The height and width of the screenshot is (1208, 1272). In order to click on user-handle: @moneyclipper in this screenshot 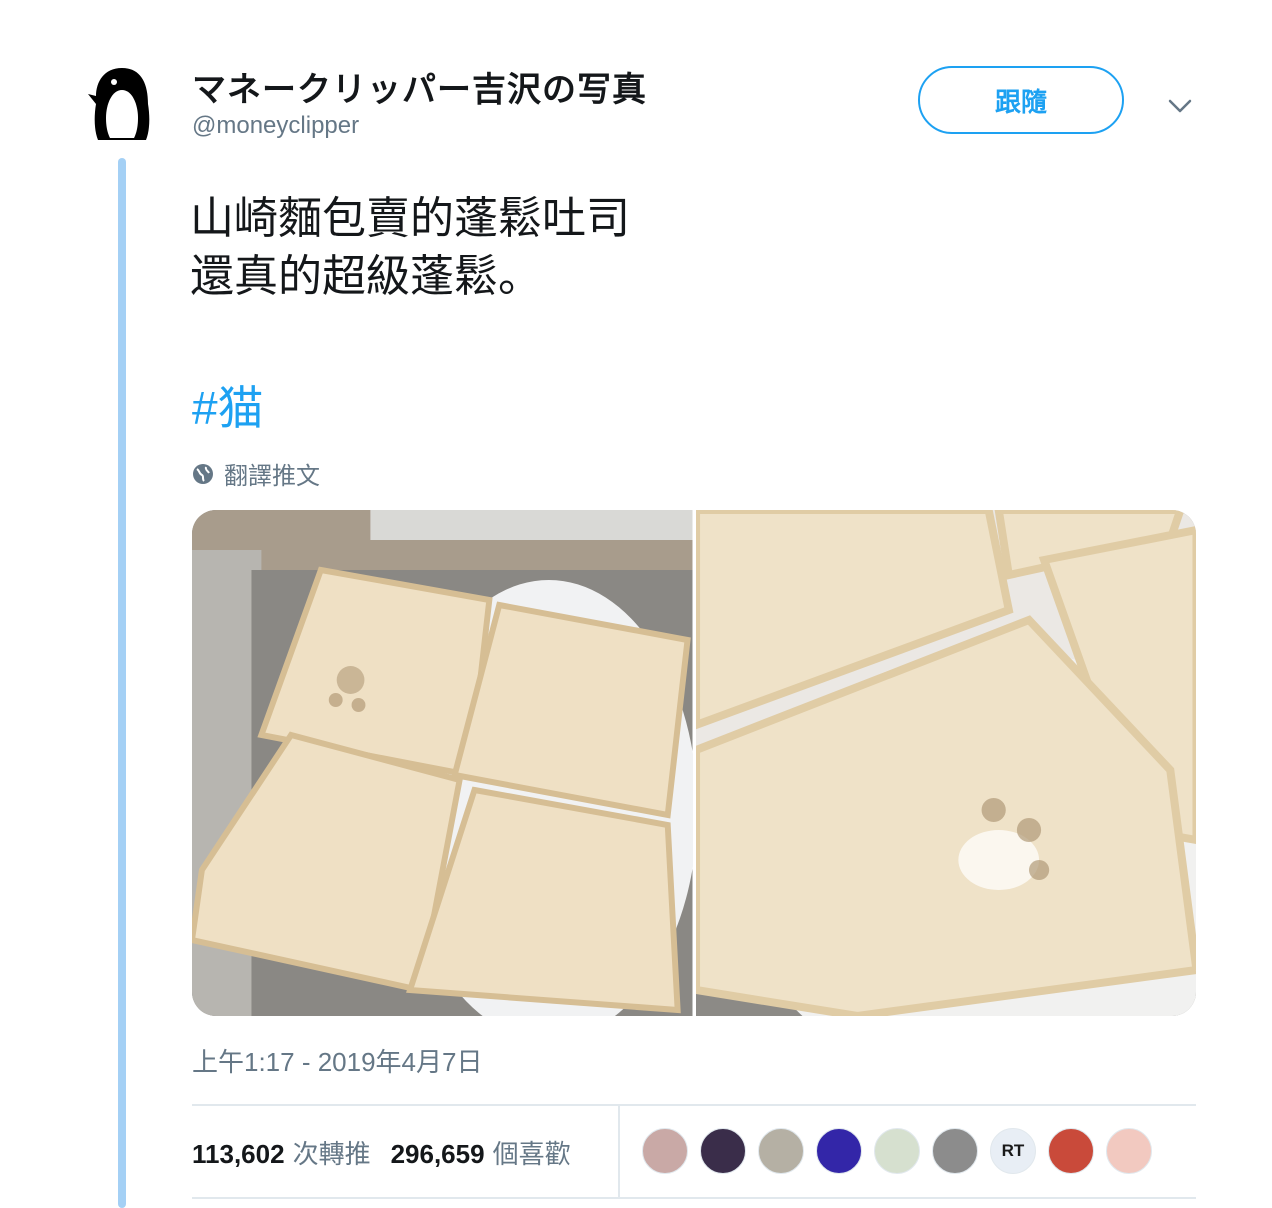, I will do `click(275, 126)`.